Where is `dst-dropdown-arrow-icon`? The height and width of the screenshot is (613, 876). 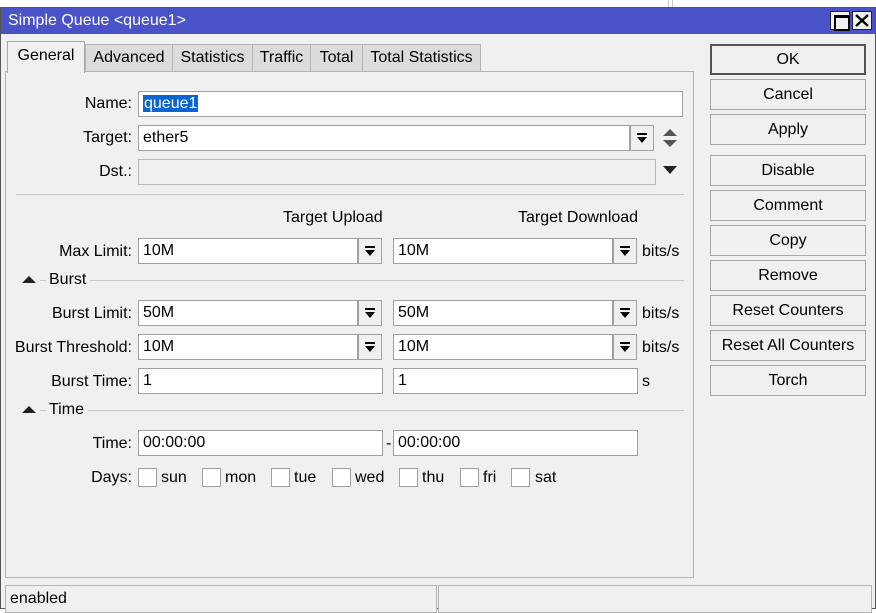
dst-dropdown-arrow-icon is located at coordinates (670, 170).